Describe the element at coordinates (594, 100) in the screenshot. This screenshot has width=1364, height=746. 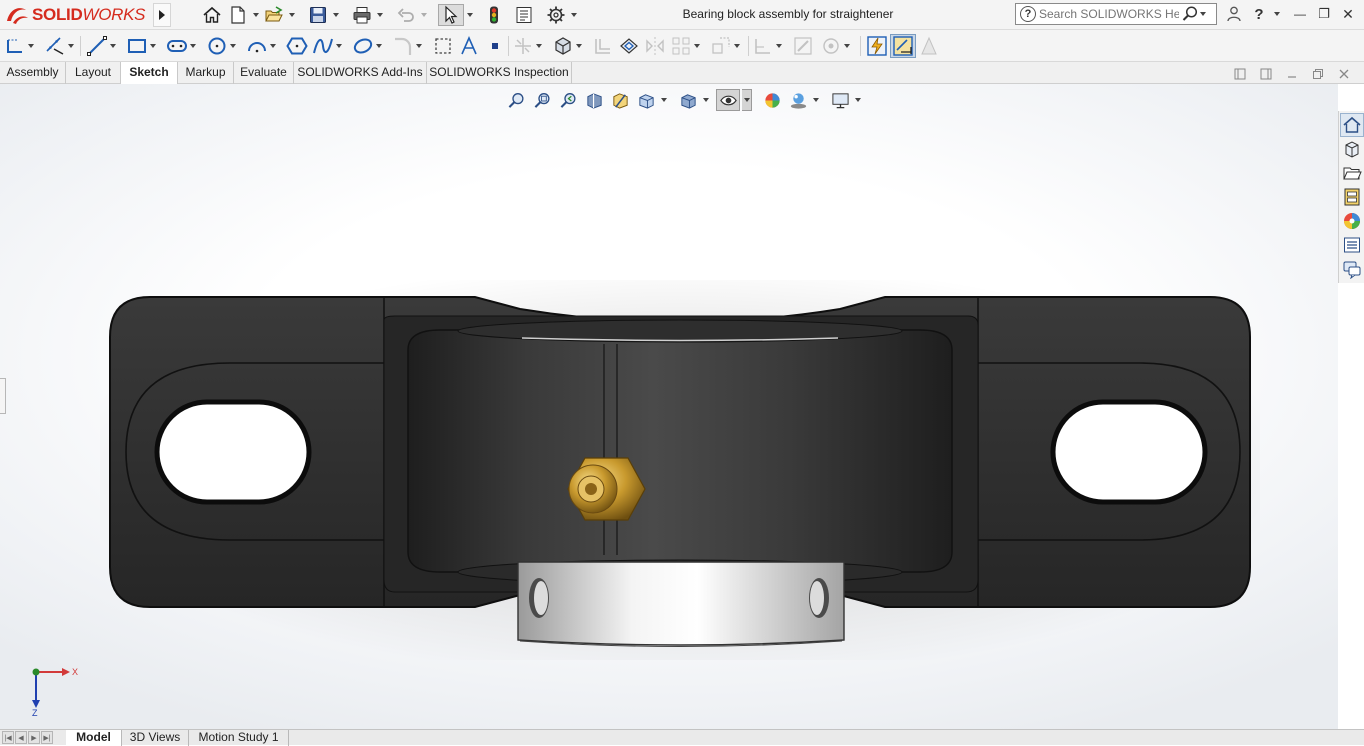
I see `section-view-button` at that location.